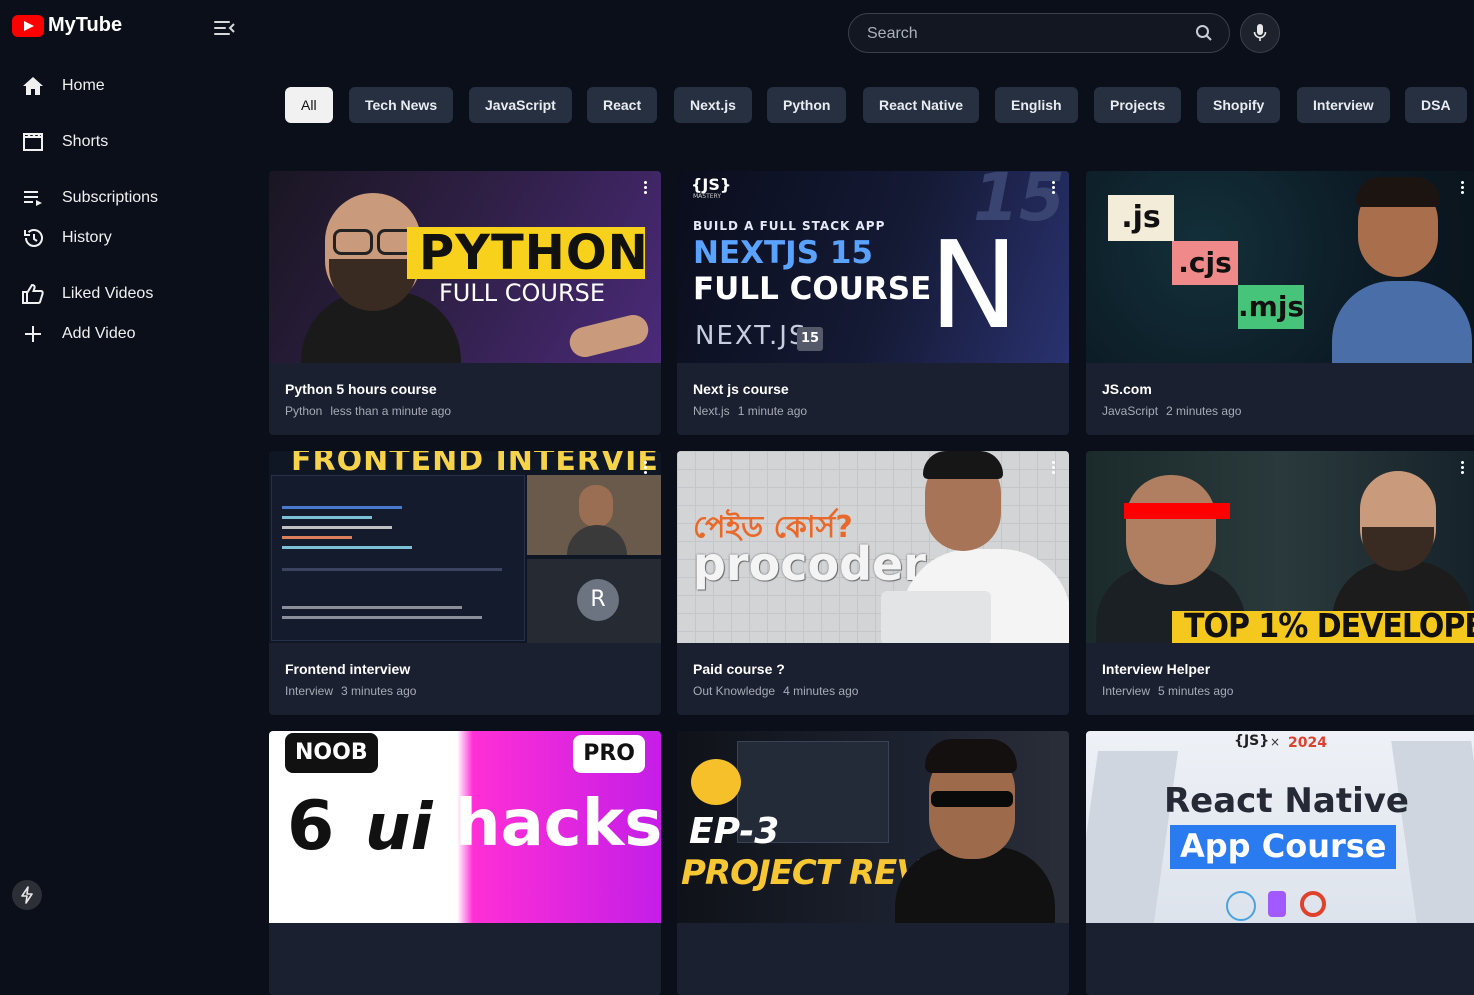  Describe the element at coordinates (534, 253) in the screenshot. I see `thumbnail-text: PYTHON` at that location.